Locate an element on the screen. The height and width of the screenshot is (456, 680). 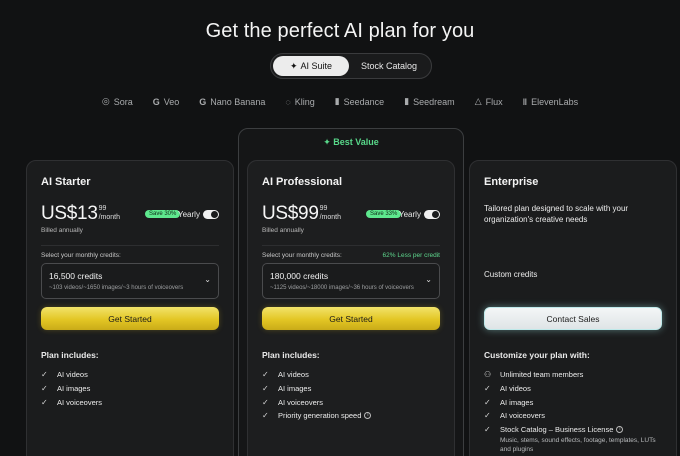
feature-item: ⚇ Unlimited team members is located at coordinates (574, 375).